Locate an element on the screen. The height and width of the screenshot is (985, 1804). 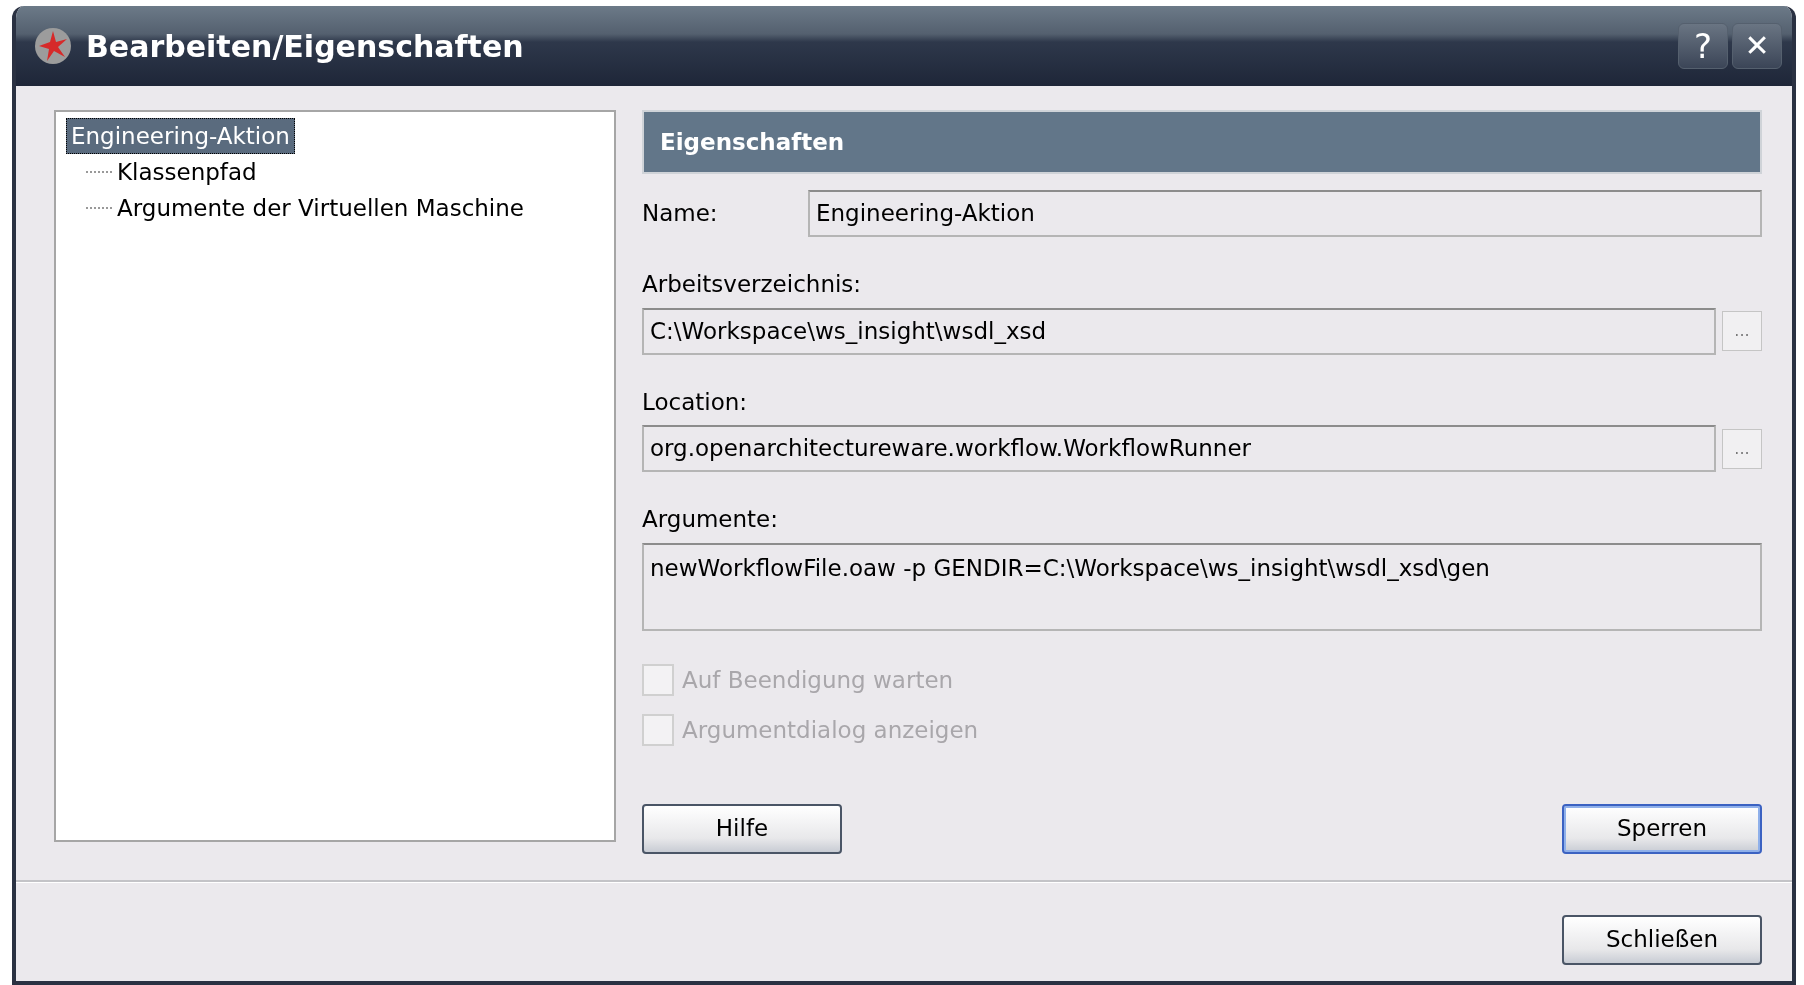
help-button: ? is located at coordinates (1703, 46).